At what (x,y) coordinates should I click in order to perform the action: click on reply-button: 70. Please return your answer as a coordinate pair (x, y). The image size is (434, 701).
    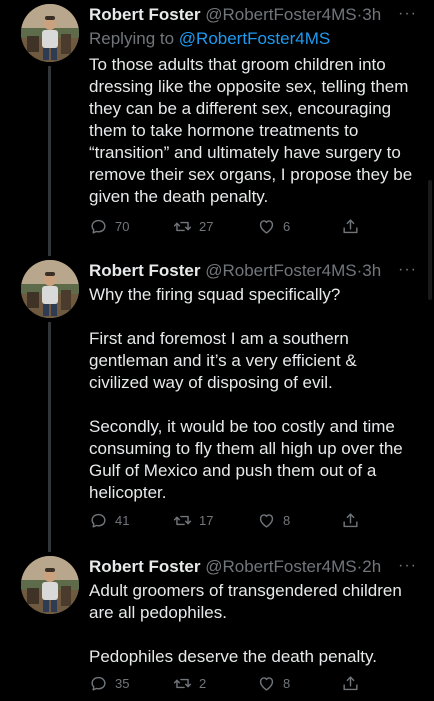
    Looking at the image, I should click on (109, 226).